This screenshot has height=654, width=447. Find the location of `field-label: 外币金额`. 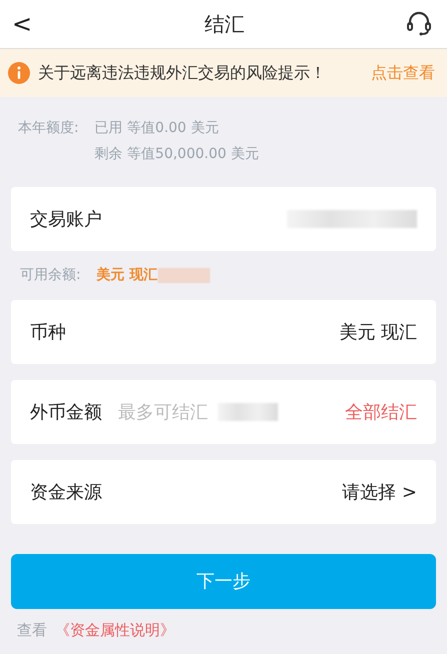

field-label: 外币金额 is located at coordinates (66, 412).